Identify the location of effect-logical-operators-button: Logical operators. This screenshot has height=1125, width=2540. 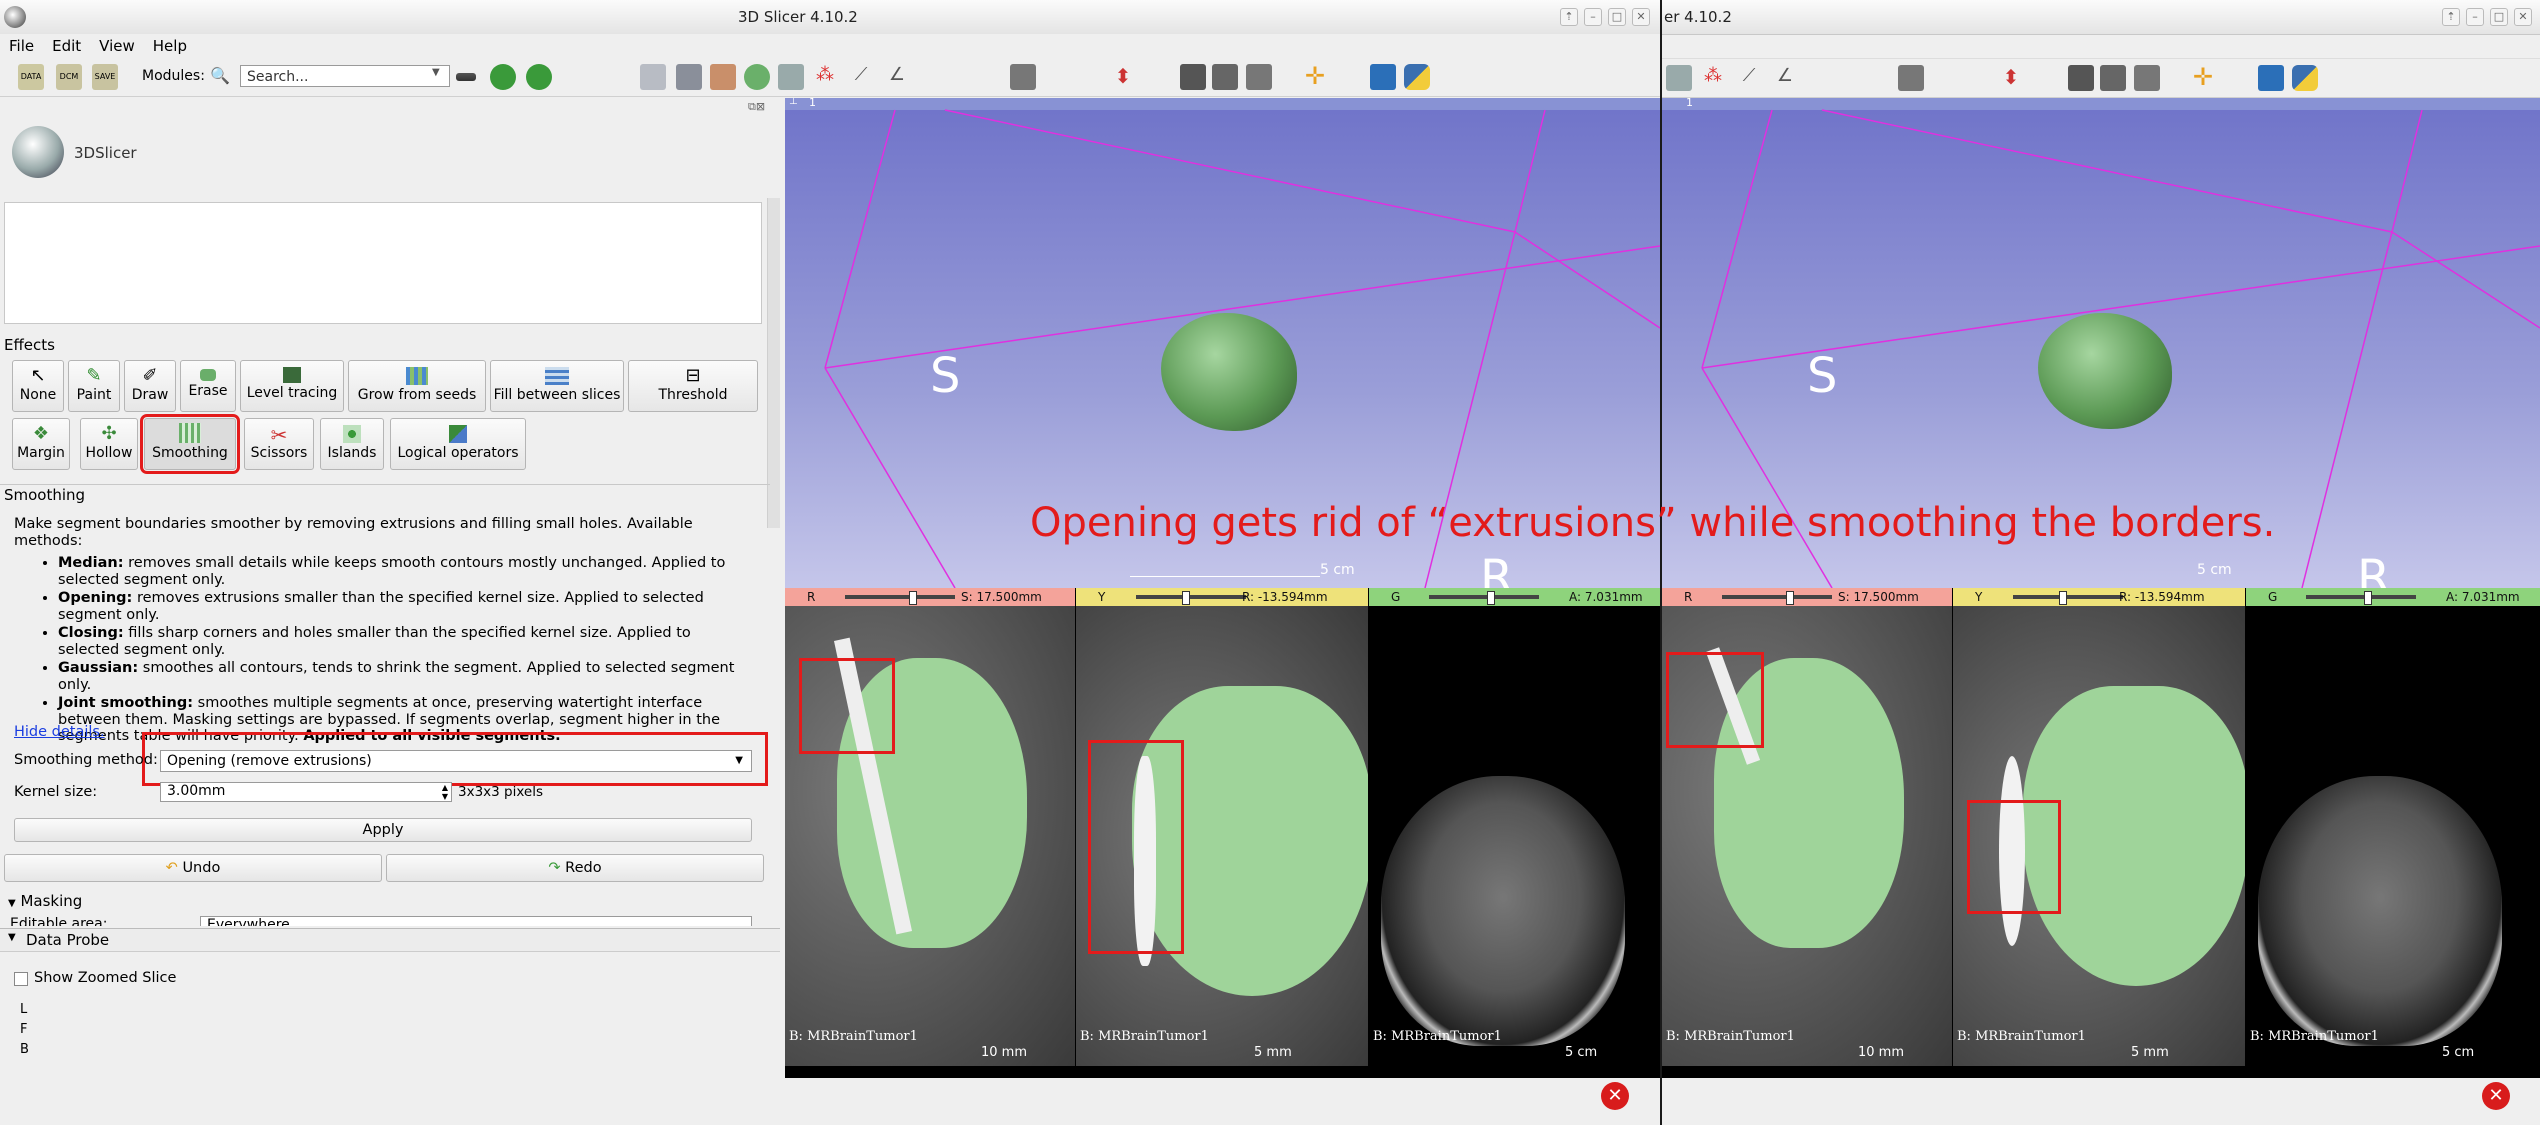
(458, 444).